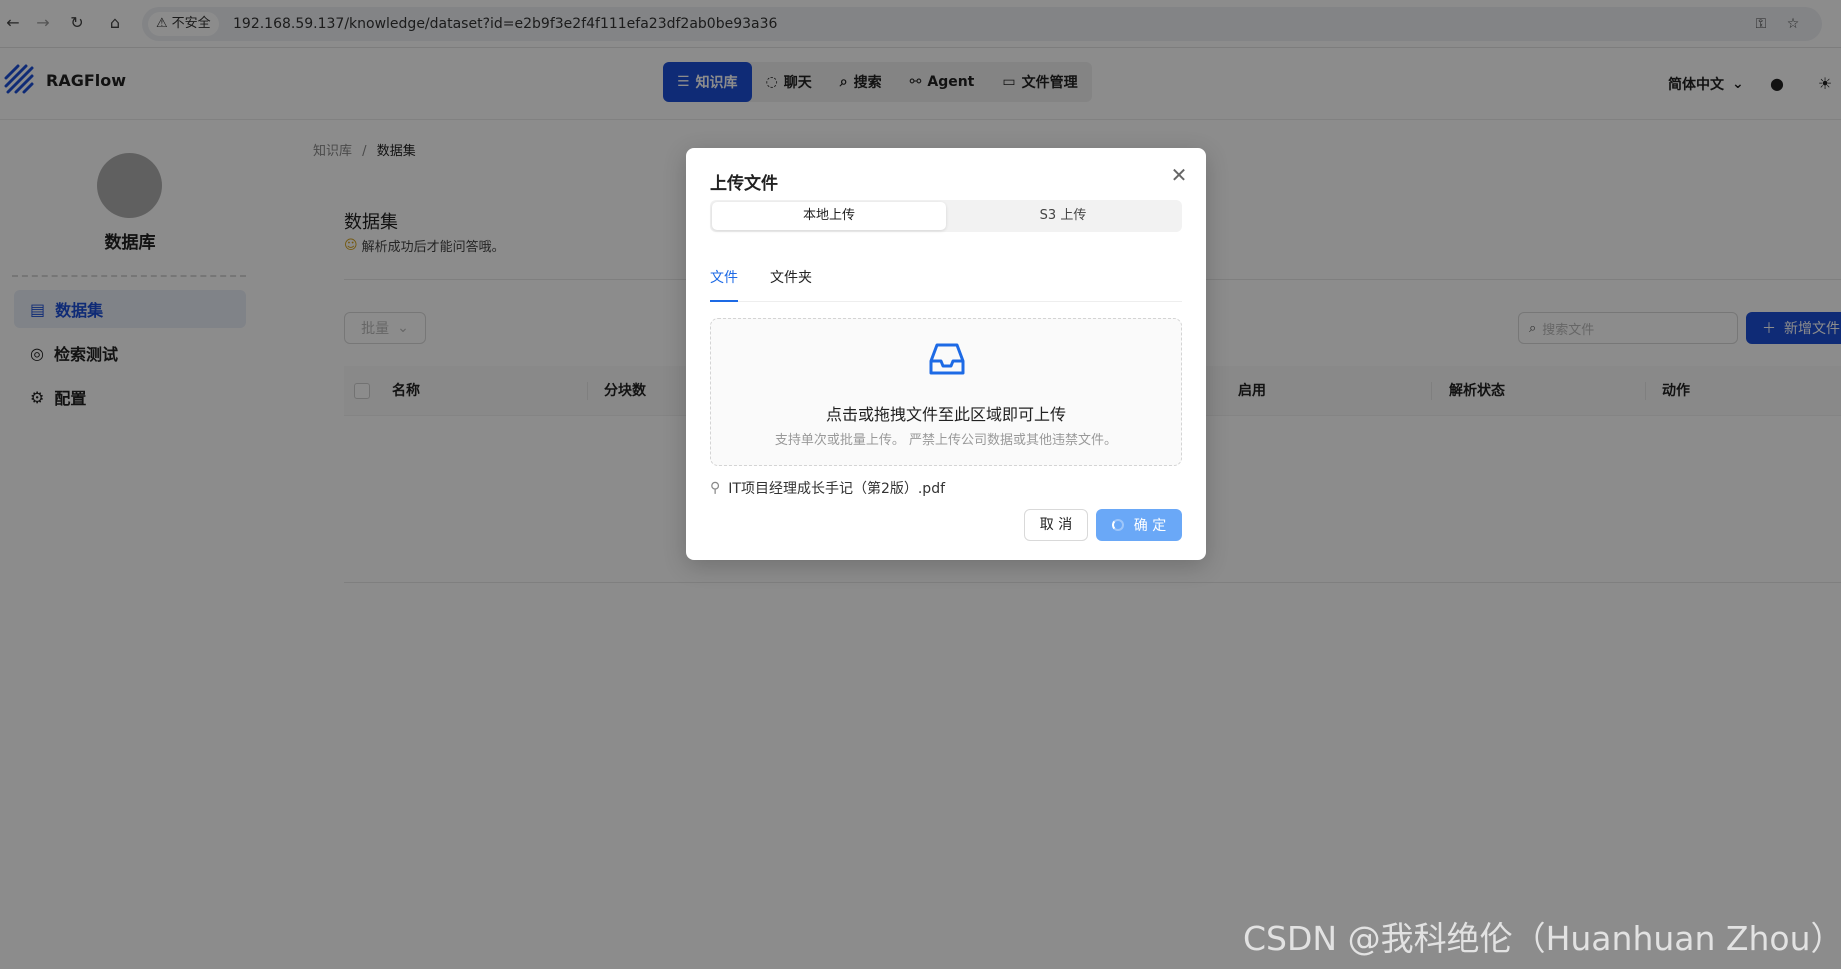  What do you see at coordinates (1179, 175) in the screenshot?
I see `close-icon: ✕` at bounding box center [1179, 175].